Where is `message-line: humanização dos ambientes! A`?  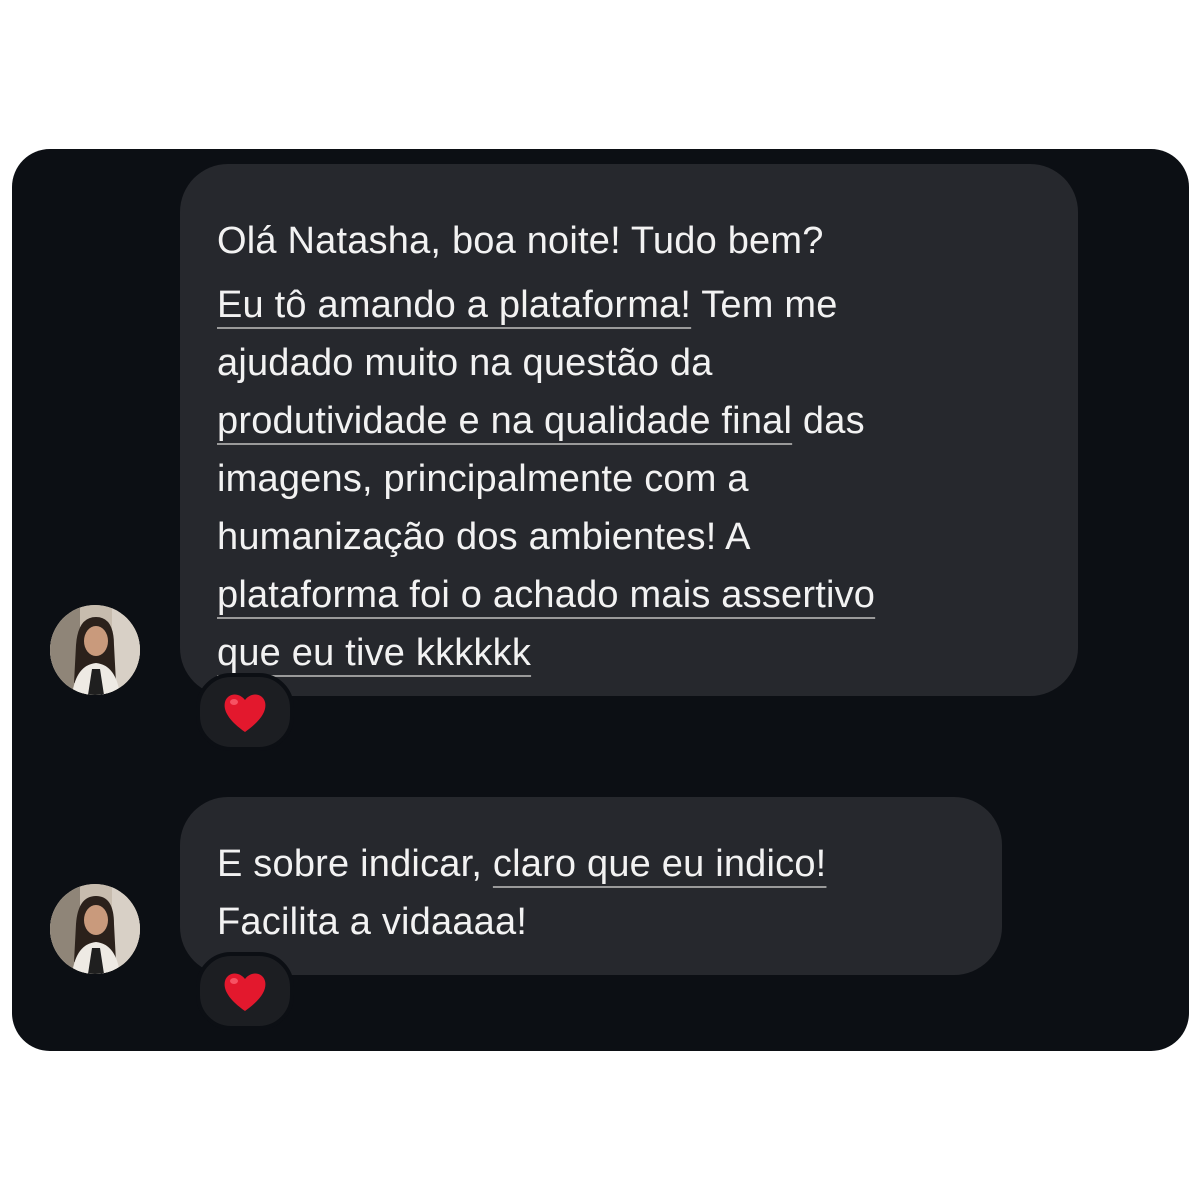
message-line: humanização dos ambientes! A is located at coordinates (484, 537).